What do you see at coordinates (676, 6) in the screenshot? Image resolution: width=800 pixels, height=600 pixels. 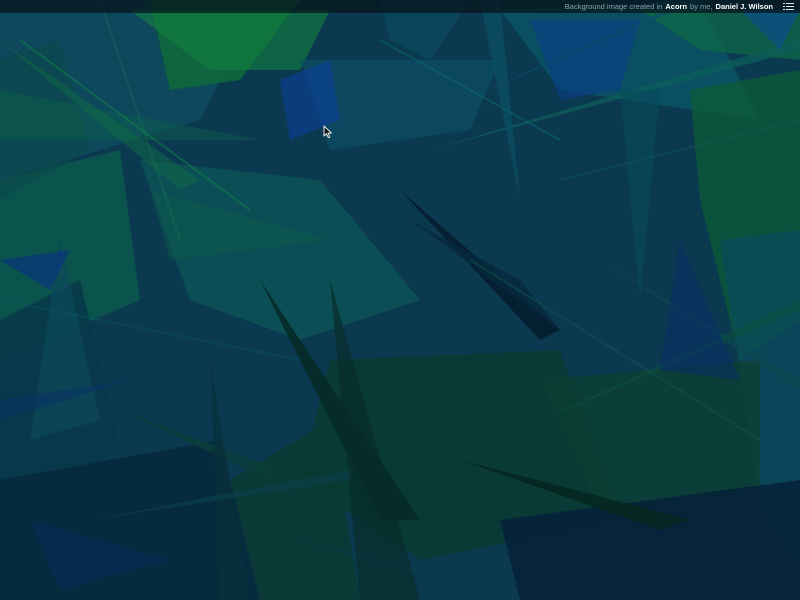 I see `credit-app-link: Acorn` at bounding box center [676, 6].